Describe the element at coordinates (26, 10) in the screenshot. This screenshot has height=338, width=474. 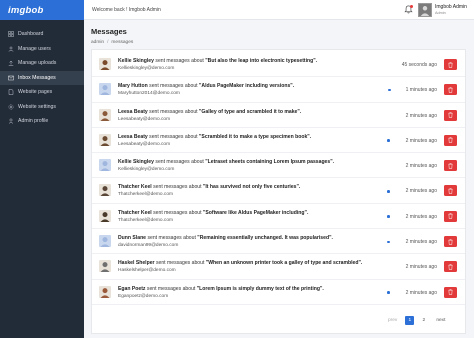
I see `app-logo: imgbob` at that location.